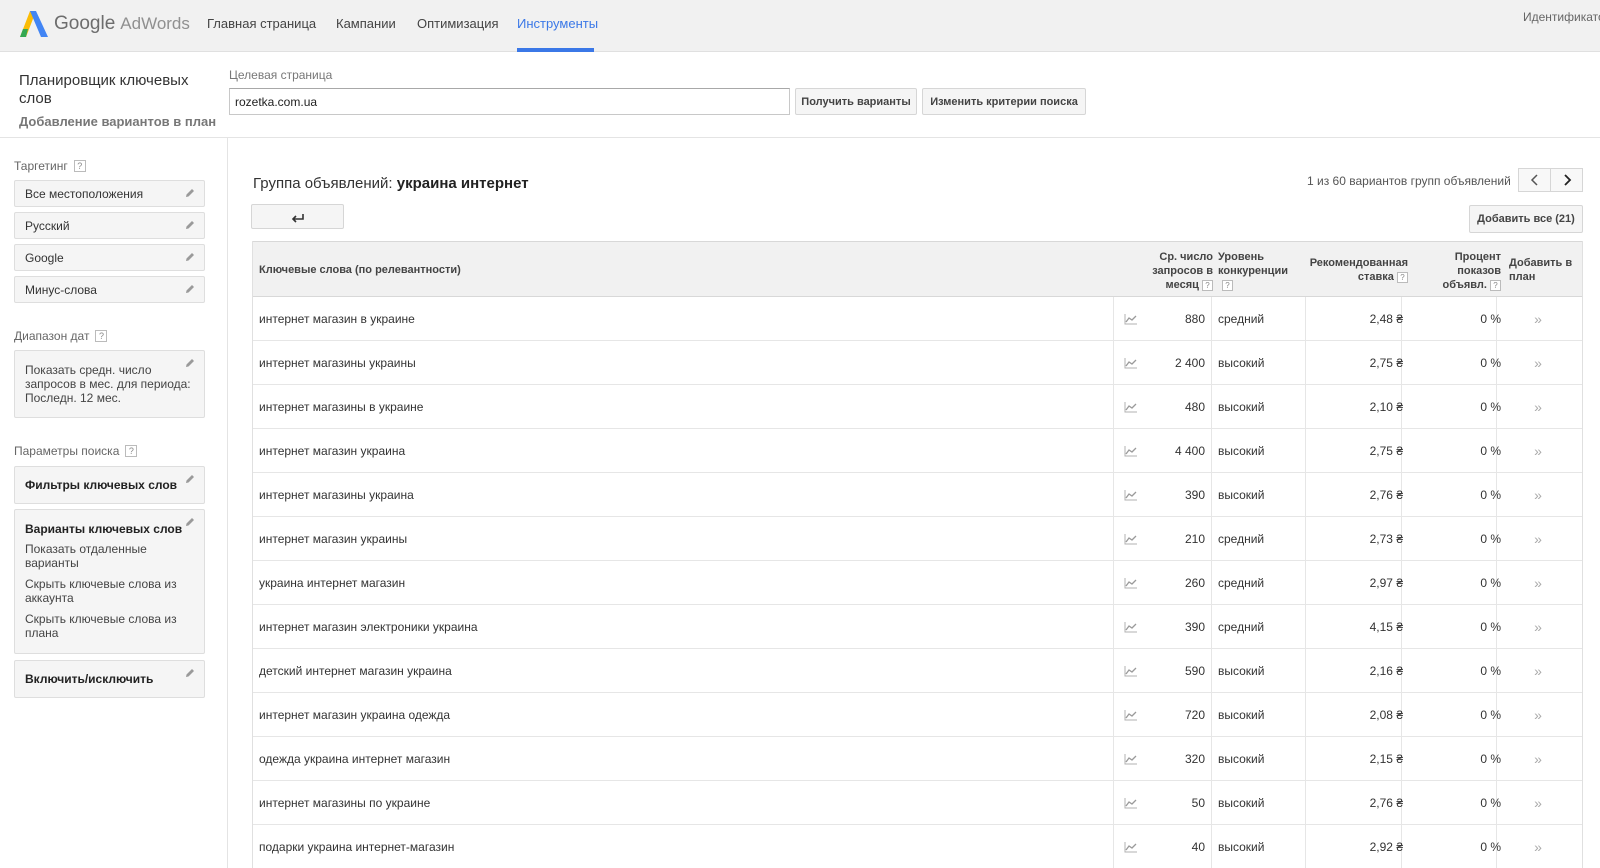 The height and width of the screenshot is (868, 1600). I want to click on keyword-cell: детский интернет магазин украина, so click(355, 671).